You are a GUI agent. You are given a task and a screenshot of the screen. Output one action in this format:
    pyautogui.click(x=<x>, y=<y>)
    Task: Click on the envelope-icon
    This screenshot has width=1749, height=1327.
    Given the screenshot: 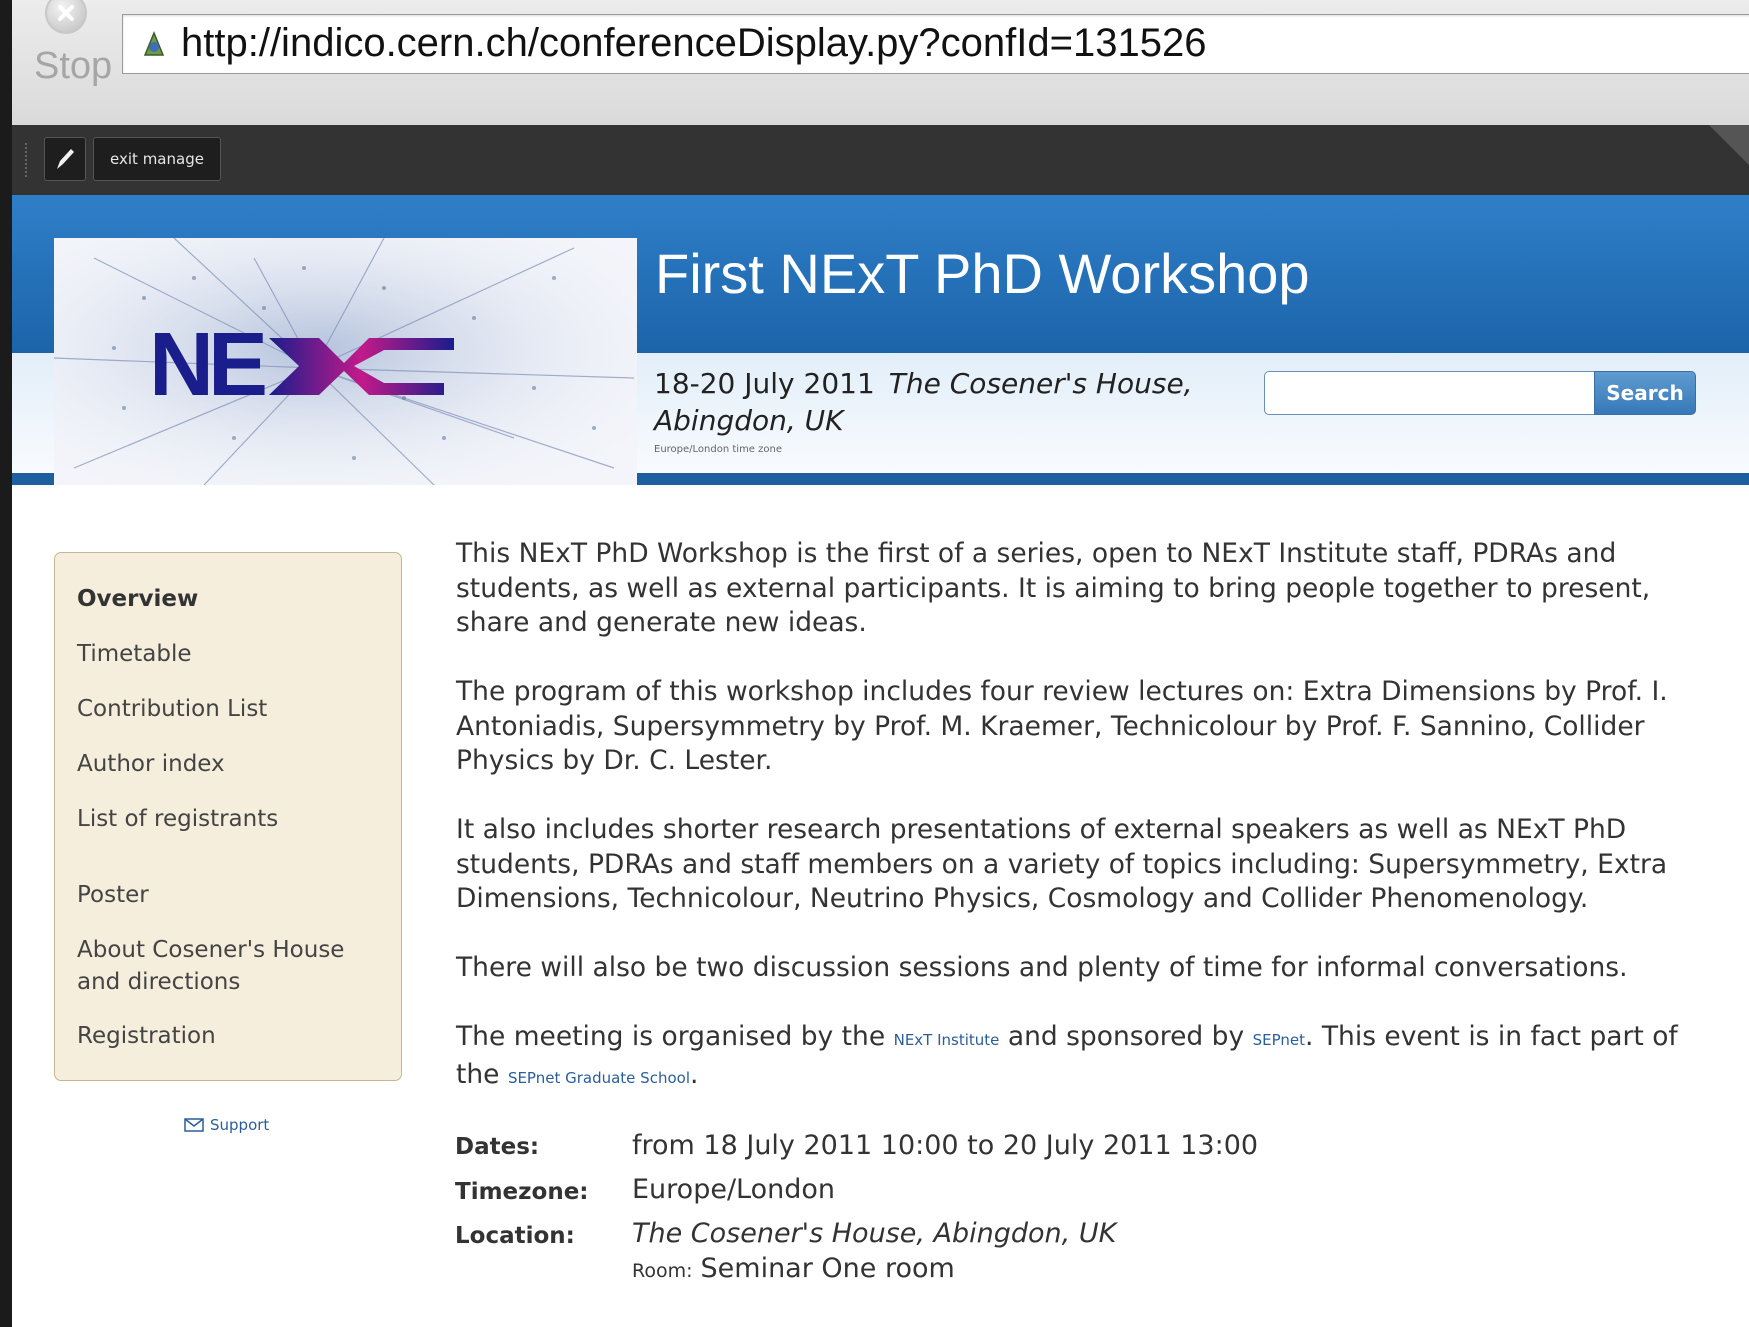 What is the action you would take?
    pyautogui.click(x=194, y=1125)
    